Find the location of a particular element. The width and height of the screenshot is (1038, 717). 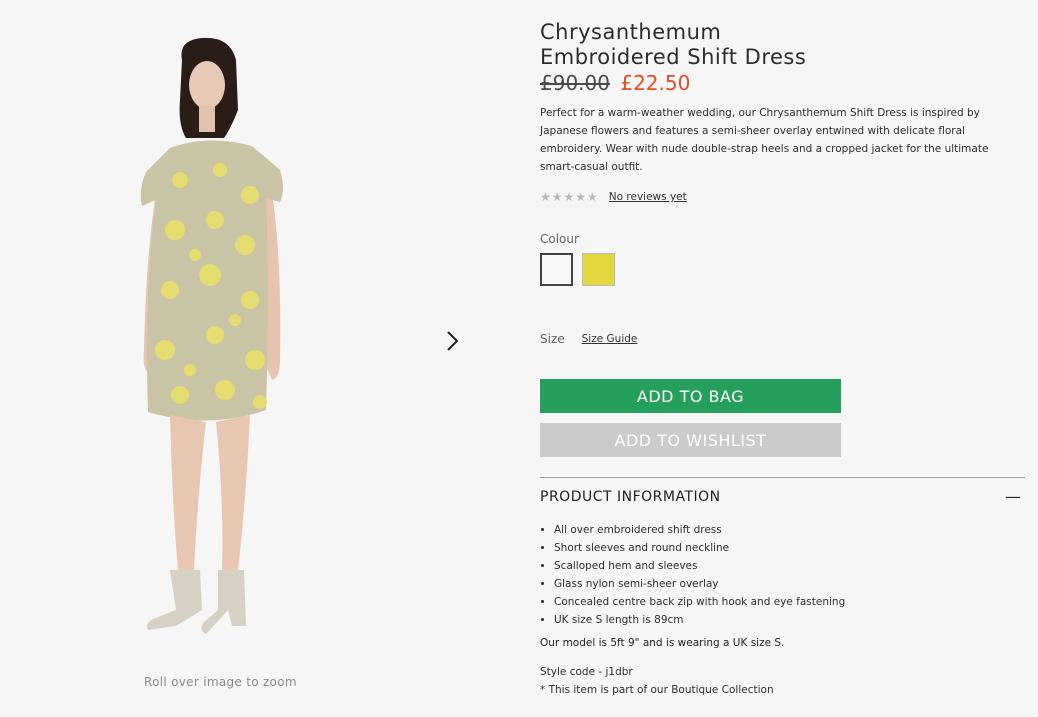

zoom-hint: Roll over image to zoom is located at coordinates (220, 682).